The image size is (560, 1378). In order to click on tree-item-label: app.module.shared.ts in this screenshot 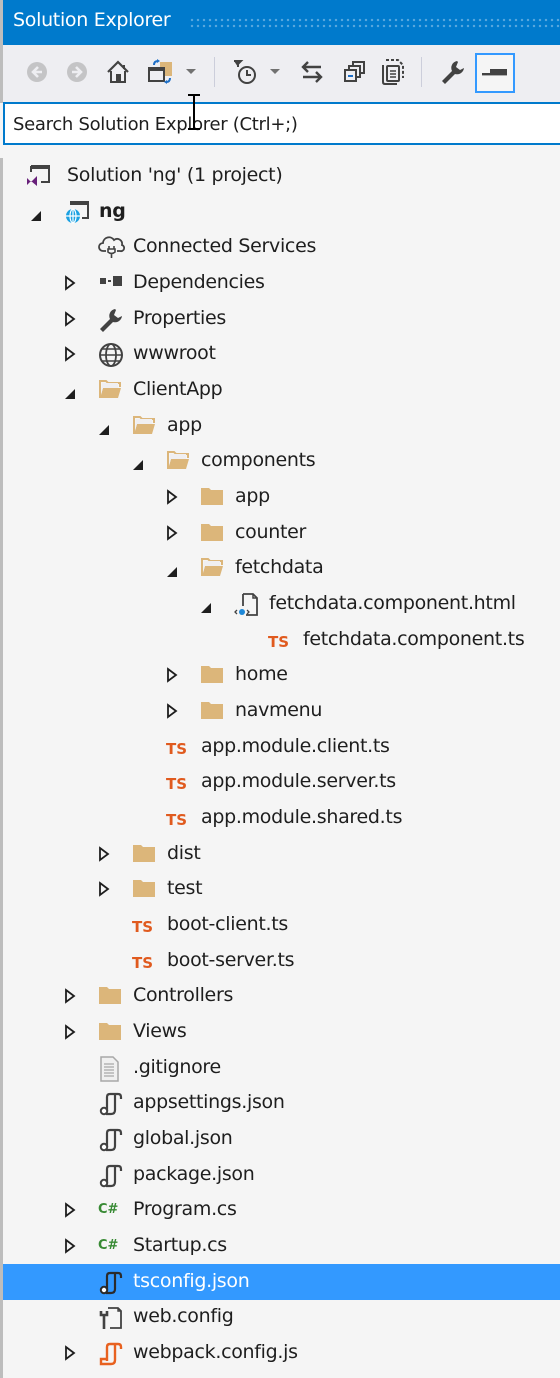, I will do `click(302, 817)`.